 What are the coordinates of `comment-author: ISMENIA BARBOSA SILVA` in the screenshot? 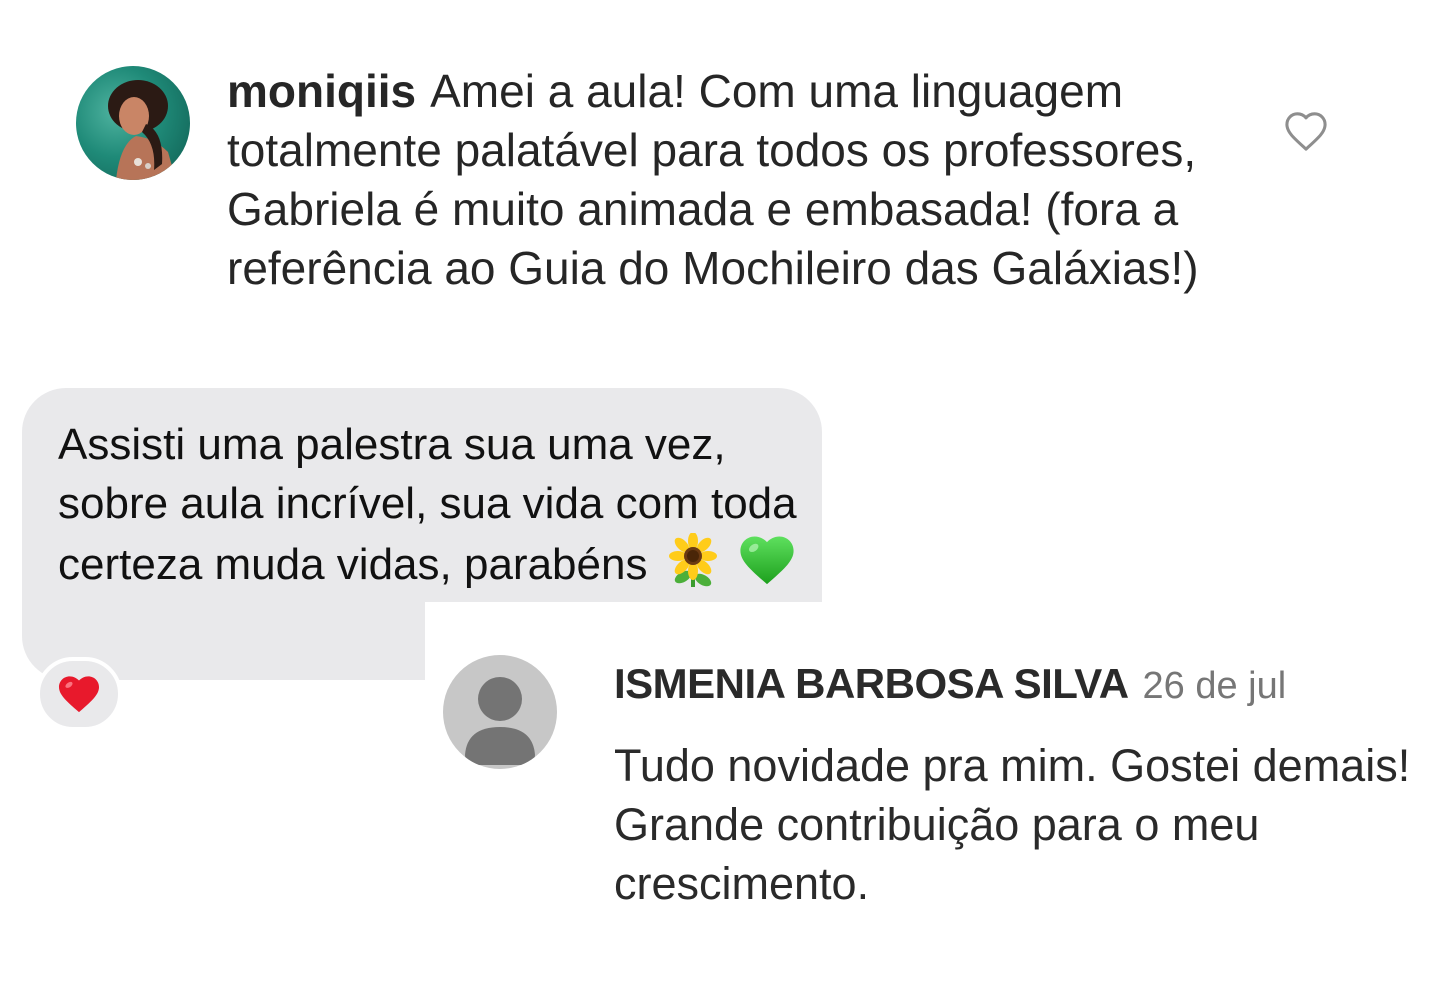 It's located at (871, 683).